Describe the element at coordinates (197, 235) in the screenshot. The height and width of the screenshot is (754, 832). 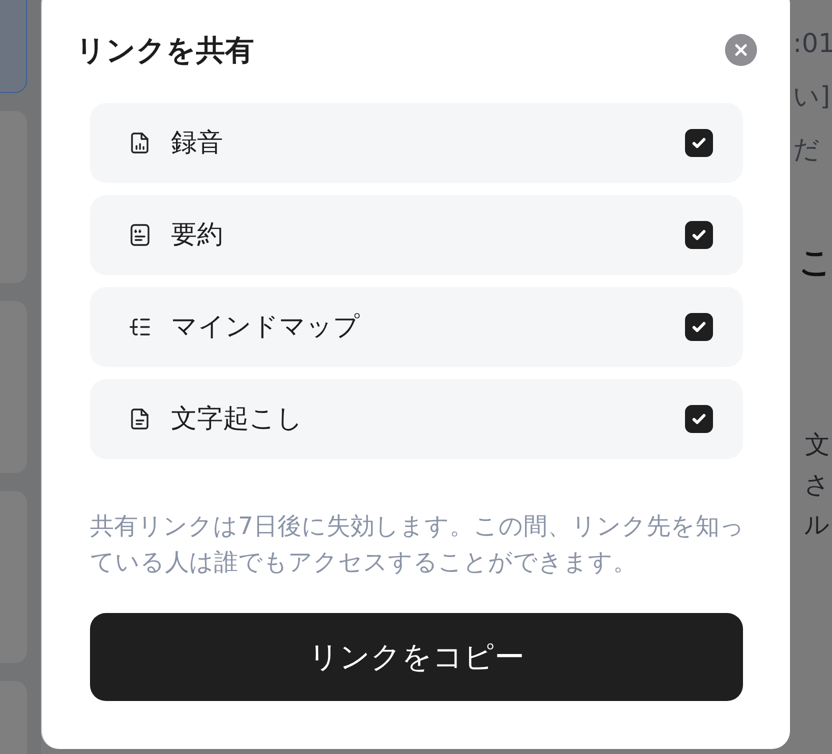
I see `option-label: 要約` at that location.